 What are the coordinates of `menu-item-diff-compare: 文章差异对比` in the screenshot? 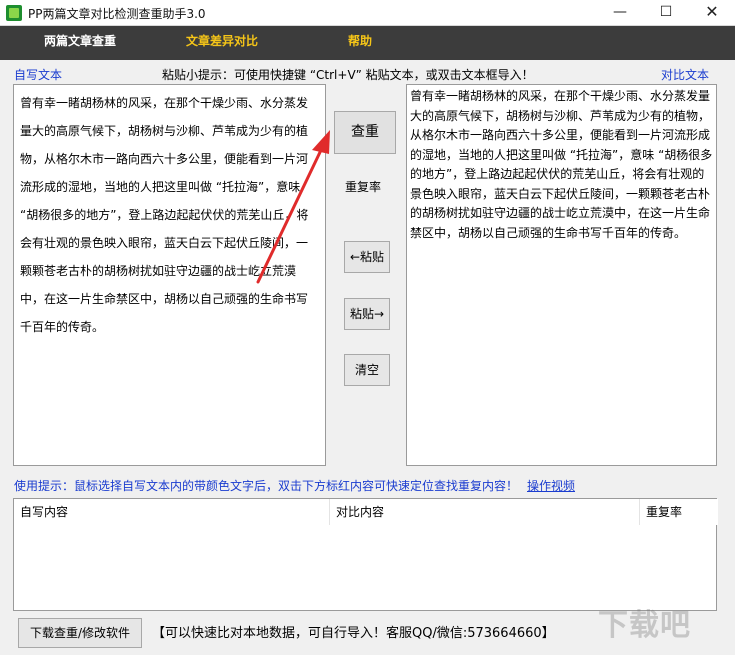 It's located at (222, 43).